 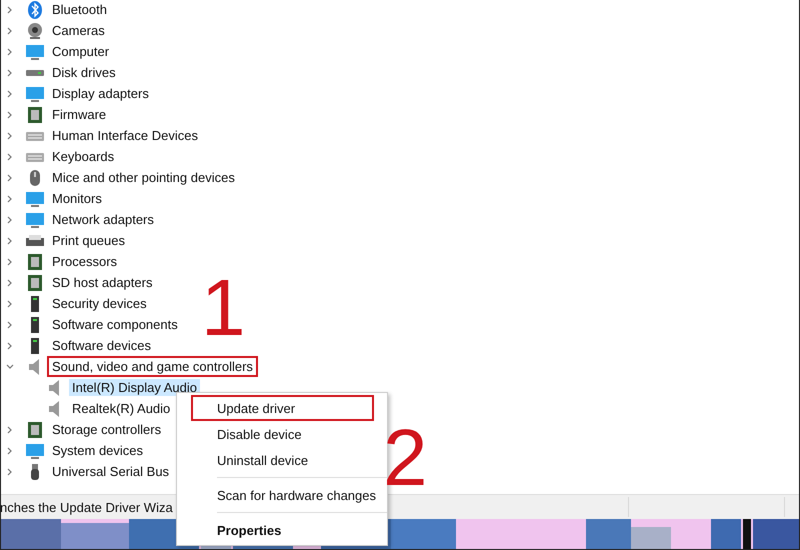 What do you see at coordinates (10, 367) in the screenshot?
I see `collapse-chevron-icon` at bounding box center [10, 367].